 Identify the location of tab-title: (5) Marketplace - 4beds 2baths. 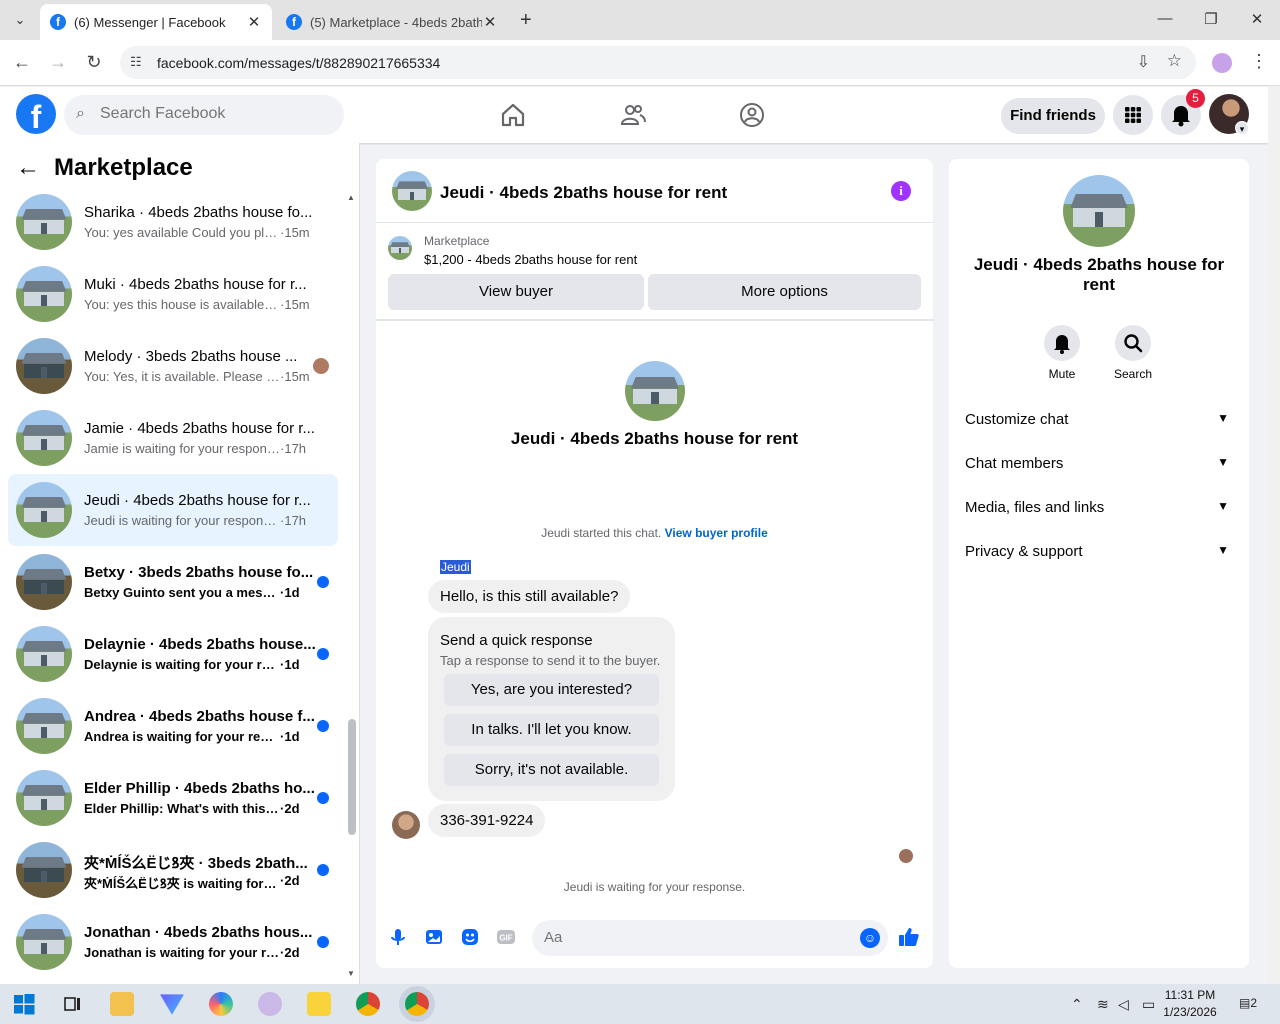
(396, 22).